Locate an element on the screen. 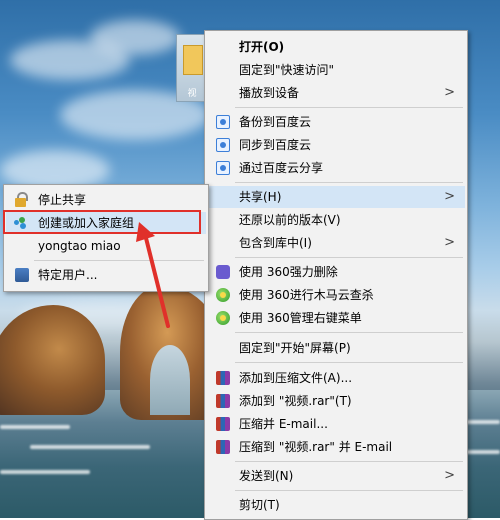  menu-item-label: 备份到百度云 is located at coordinates (275, 122).